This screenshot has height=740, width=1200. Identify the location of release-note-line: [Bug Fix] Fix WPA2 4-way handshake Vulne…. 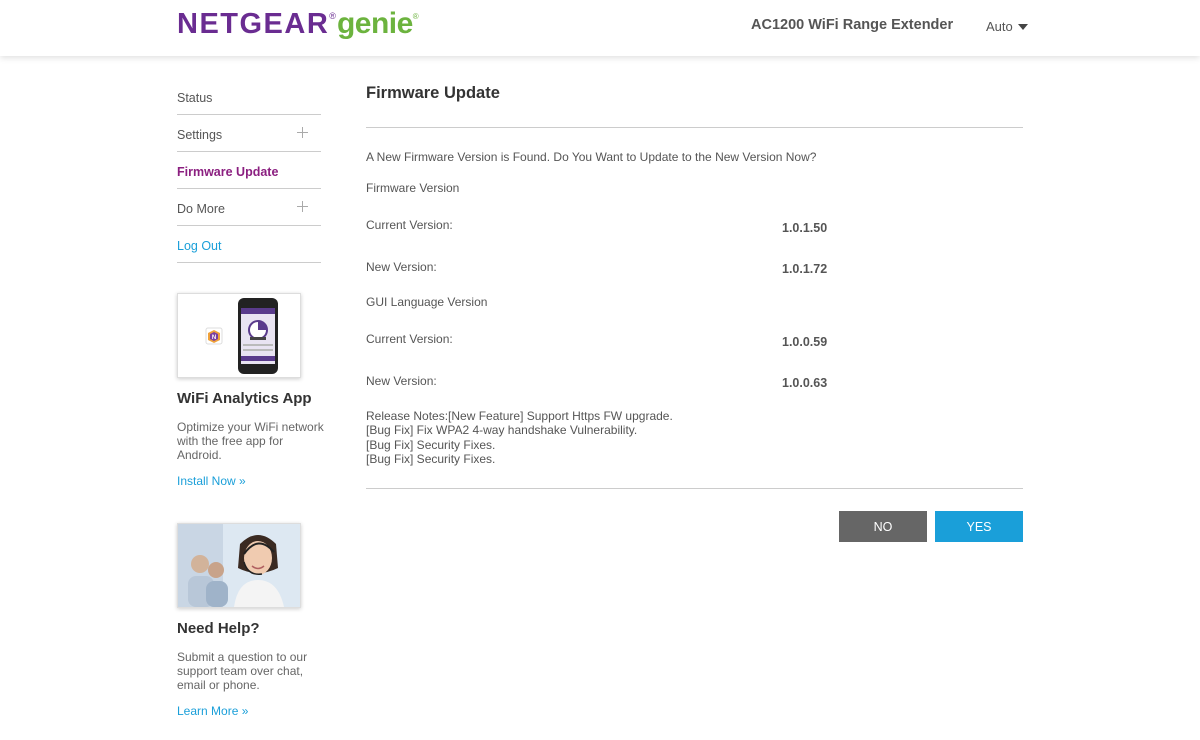
(502, 430).